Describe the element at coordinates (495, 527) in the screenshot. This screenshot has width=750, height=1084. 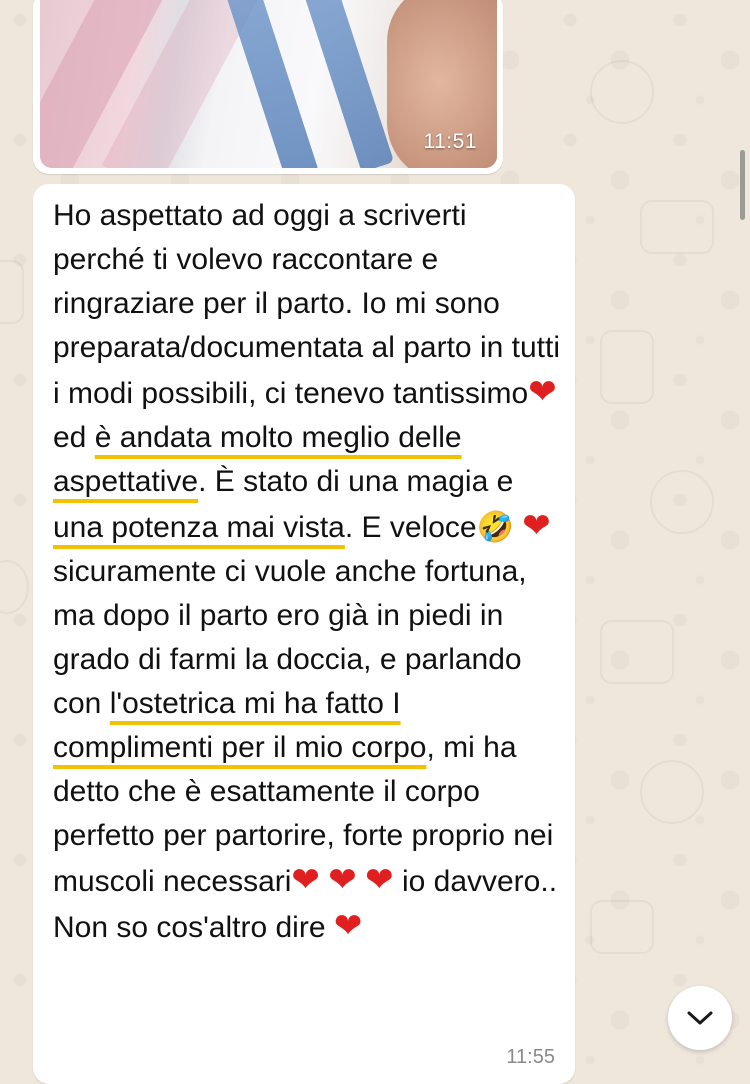
I see `laughing-emoji: 🤣` at that location.